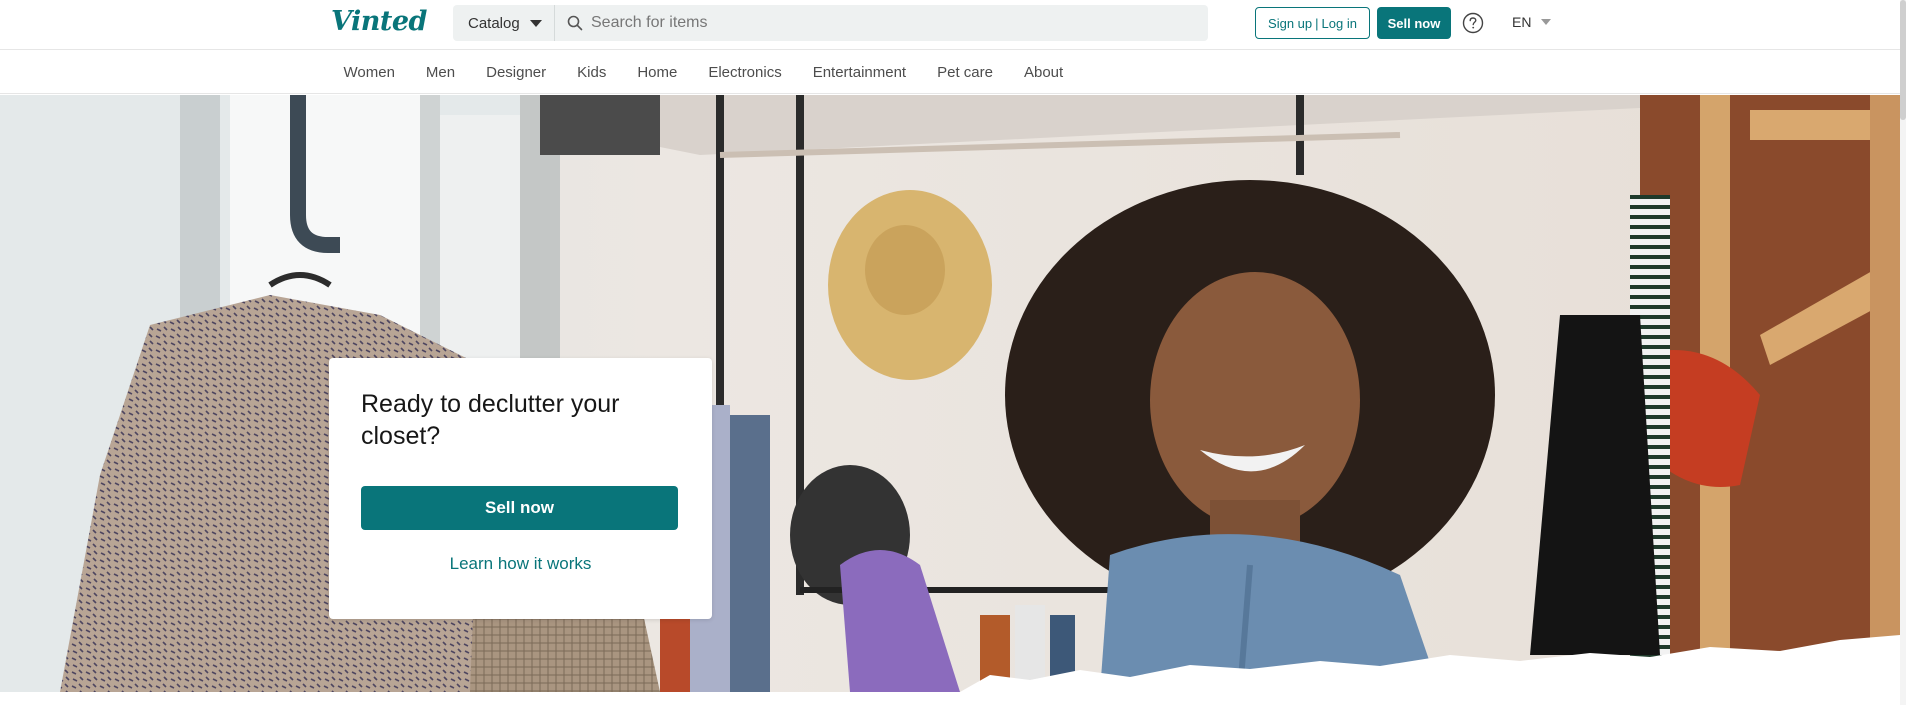 This screenshot has height=705, width=1906. I want to click on search-input, so click(895, 23).